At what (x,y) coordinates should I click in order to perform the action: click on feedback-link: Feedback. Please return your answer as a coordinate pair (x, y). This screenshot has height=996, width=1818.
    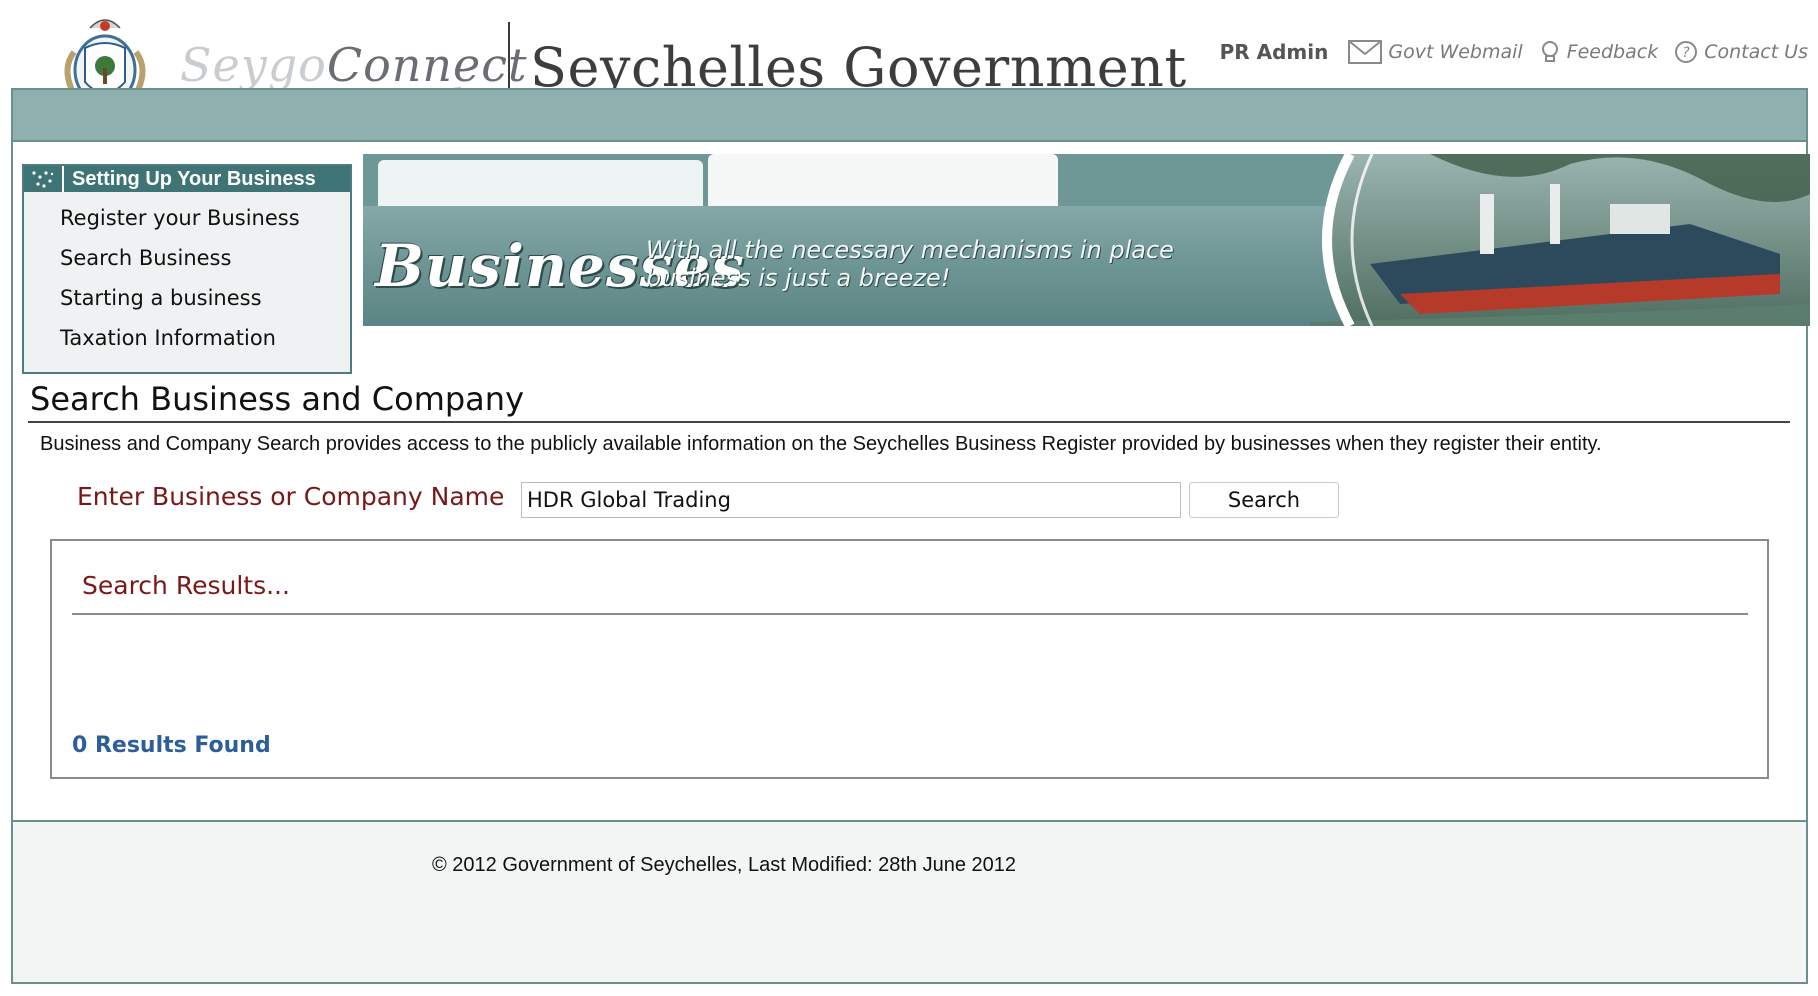
    Looking at the image, I should click on (1599, 52).